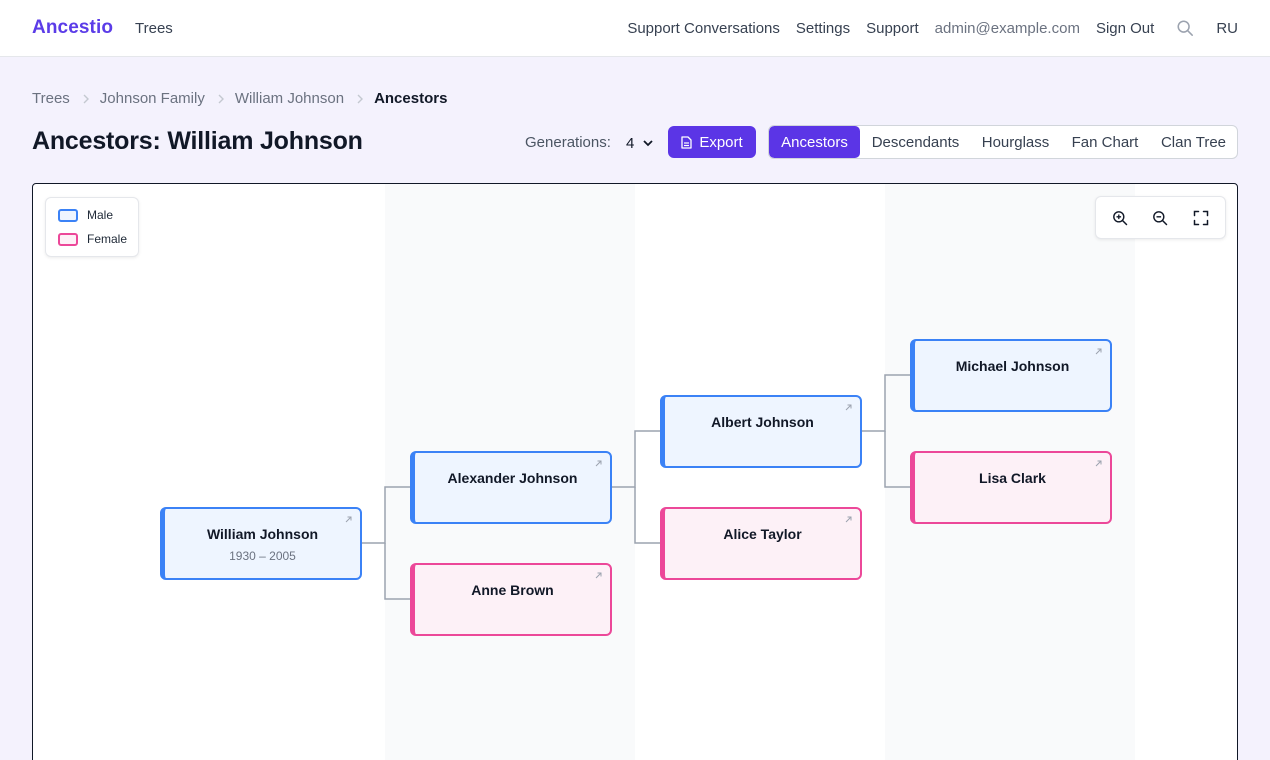  I want to click on person-card-albert-johnson: Albert Johnson, so click(761, 431).